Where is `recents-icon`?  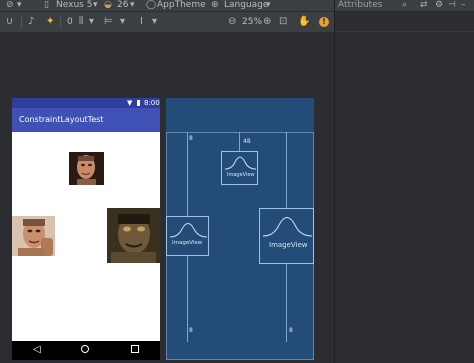
recents-icon is located at coordinates (135, 349).